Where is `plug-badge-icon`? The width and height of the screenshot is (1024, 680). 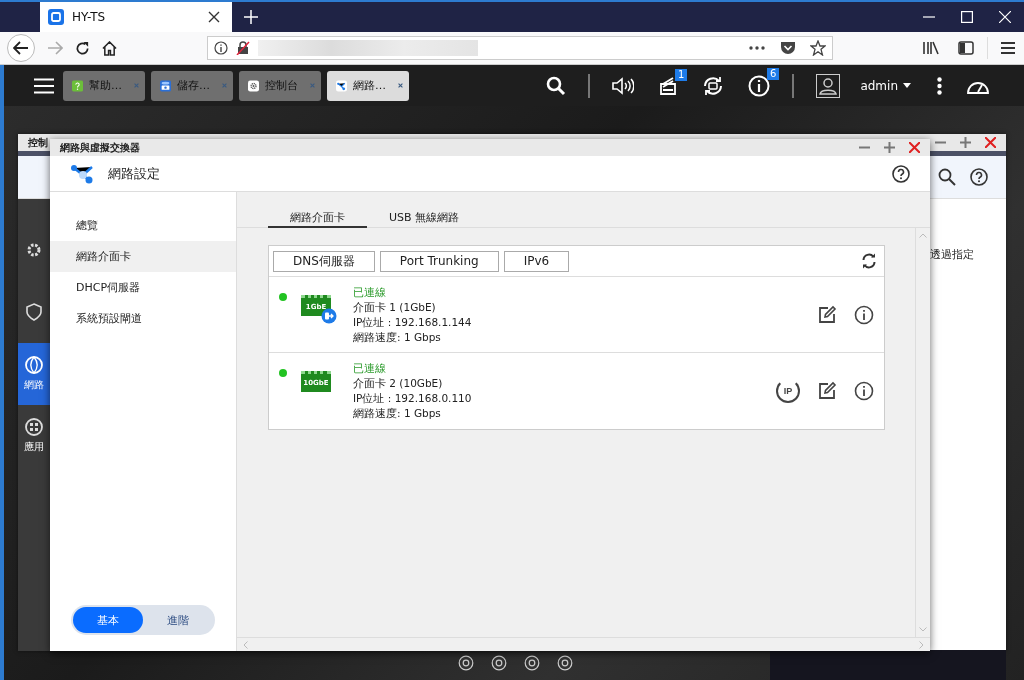
plug-badge-icon is located at coordinates (329, 316).